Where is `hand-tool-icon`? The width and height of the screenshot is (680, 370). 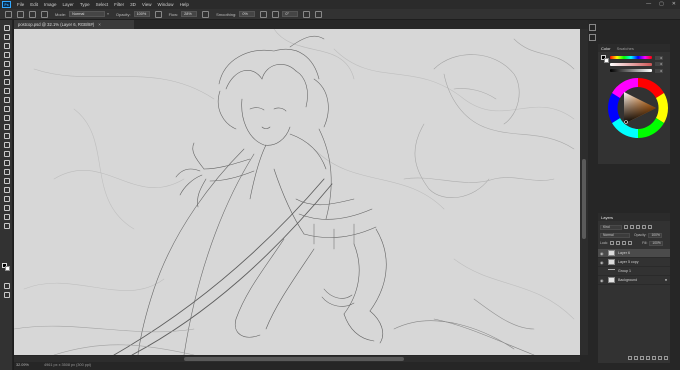
hand-tool-icon is located at coordinates (6, 207).